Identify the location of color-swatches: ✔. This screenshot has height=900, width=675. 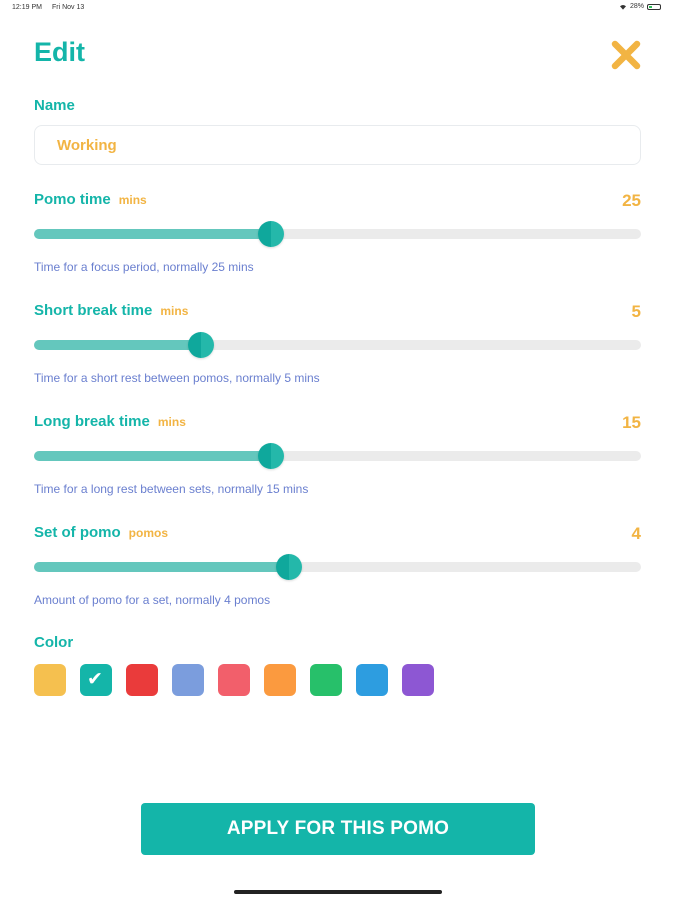
(234, 680).